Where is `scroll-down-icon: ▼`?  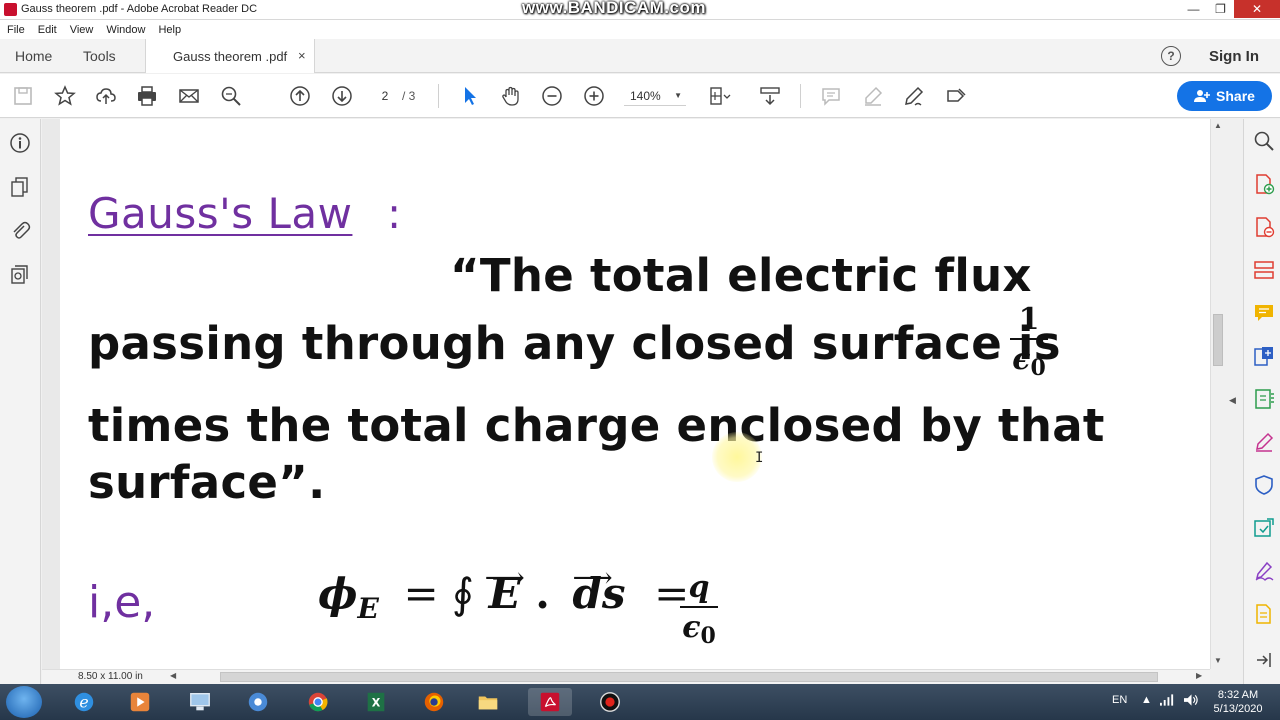
scroll-down-icon: ▼ is located at coordinates (1218, 660).